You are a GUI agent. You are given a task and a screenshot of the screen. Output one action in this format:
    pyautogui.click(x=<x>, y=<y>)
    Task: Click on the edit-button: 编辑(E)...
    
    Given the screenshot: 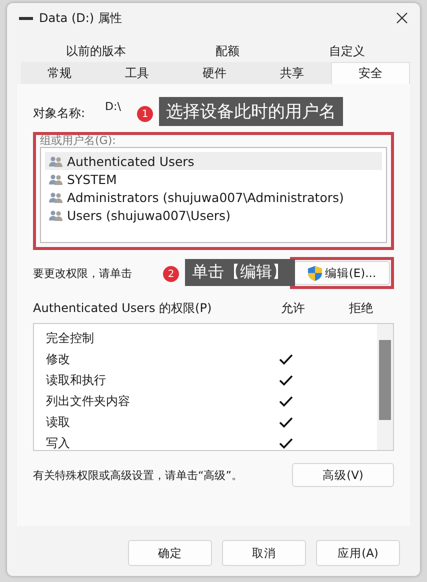 What is the action you would take?
    pyautogui.click(x=342, y=273)
    